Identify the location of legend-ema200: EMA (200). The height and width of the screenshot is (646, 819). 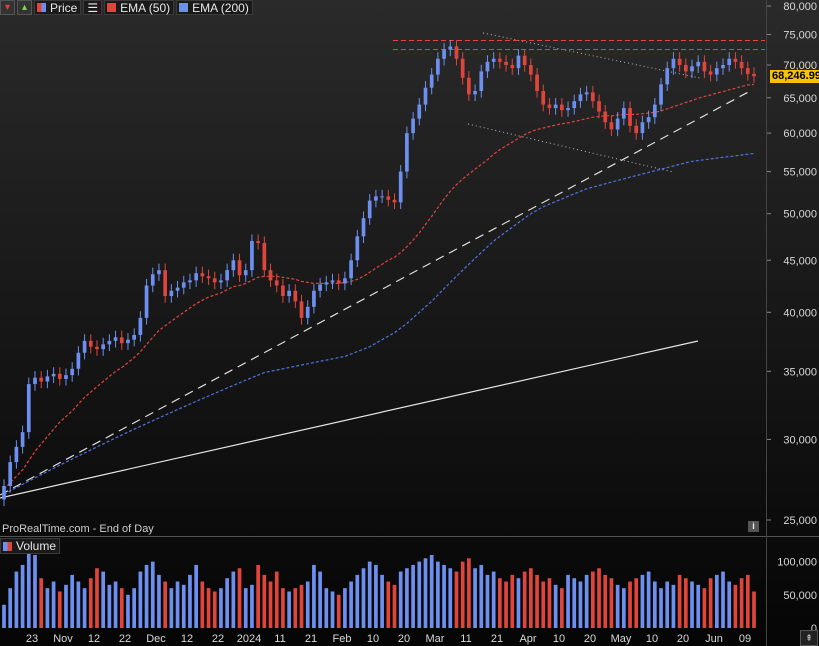
(214, 7).